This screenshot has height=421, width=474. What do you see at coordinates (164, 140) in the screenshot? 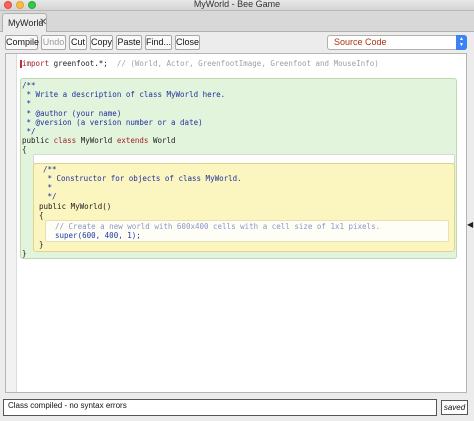
I see `superclass-name: World` at bounding box center [164, 140].